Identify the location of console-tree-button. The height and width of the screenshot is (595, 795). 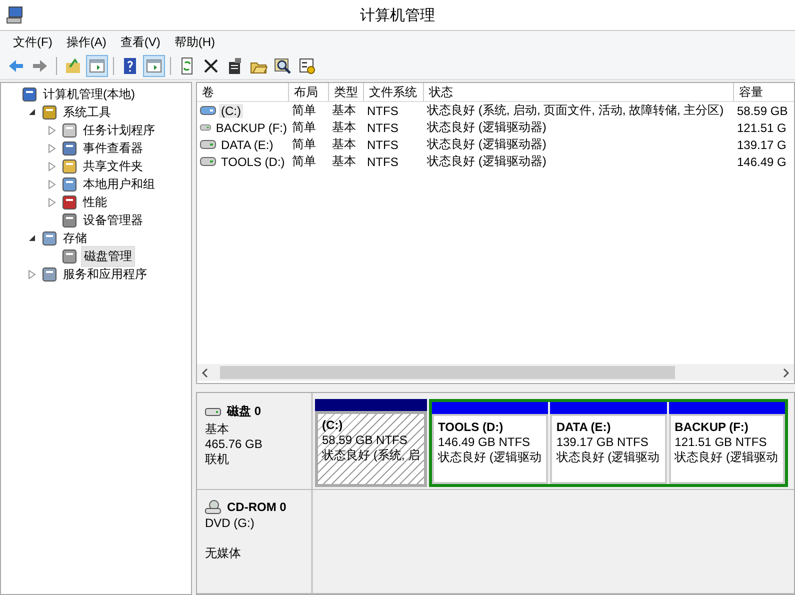
(97, 66).